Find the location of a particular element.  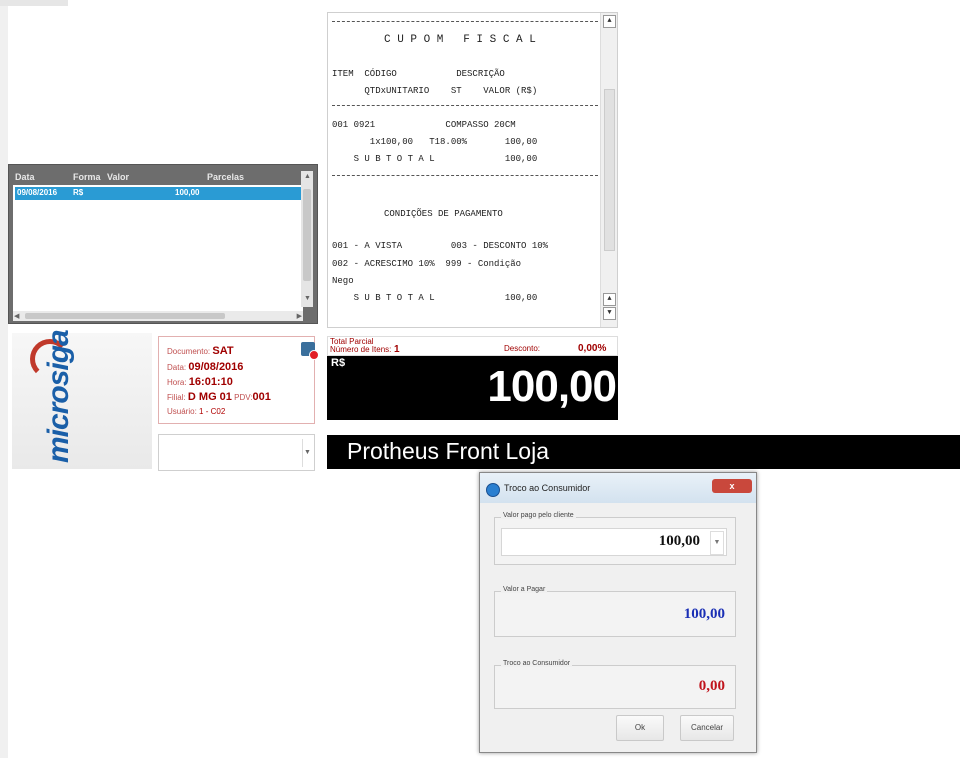

row-date: 09/08/2016 is located at coordinates (37, 192).